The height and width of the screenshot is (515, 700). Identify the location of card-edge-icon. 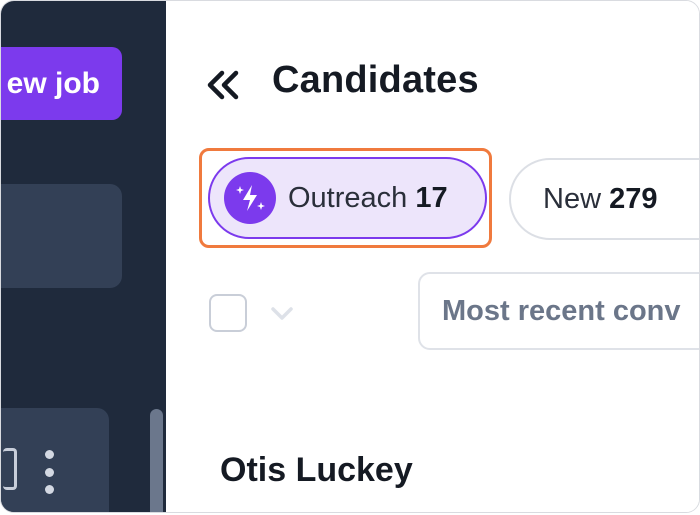
(10, 469).